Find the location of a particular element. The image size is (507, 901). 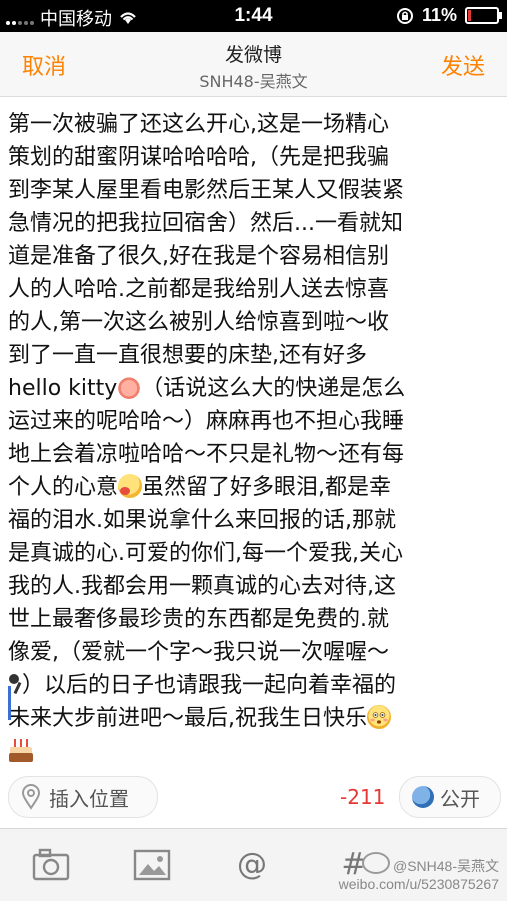

text-line: 到李某人屋里看电影然后王某人又假装紧 is located at coordinates (206, 190).